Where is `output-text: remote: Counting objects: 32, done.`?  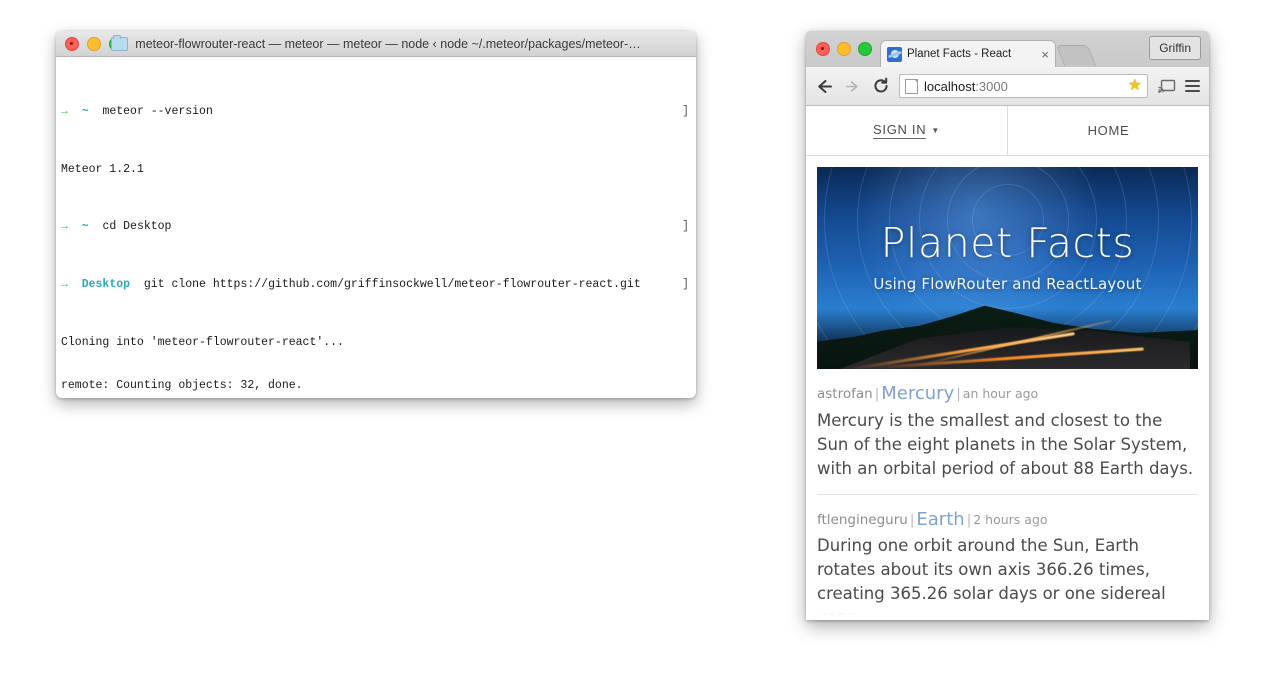 output-text: remote: Counting objects: 32, done. is located at coordinates (182, 385).